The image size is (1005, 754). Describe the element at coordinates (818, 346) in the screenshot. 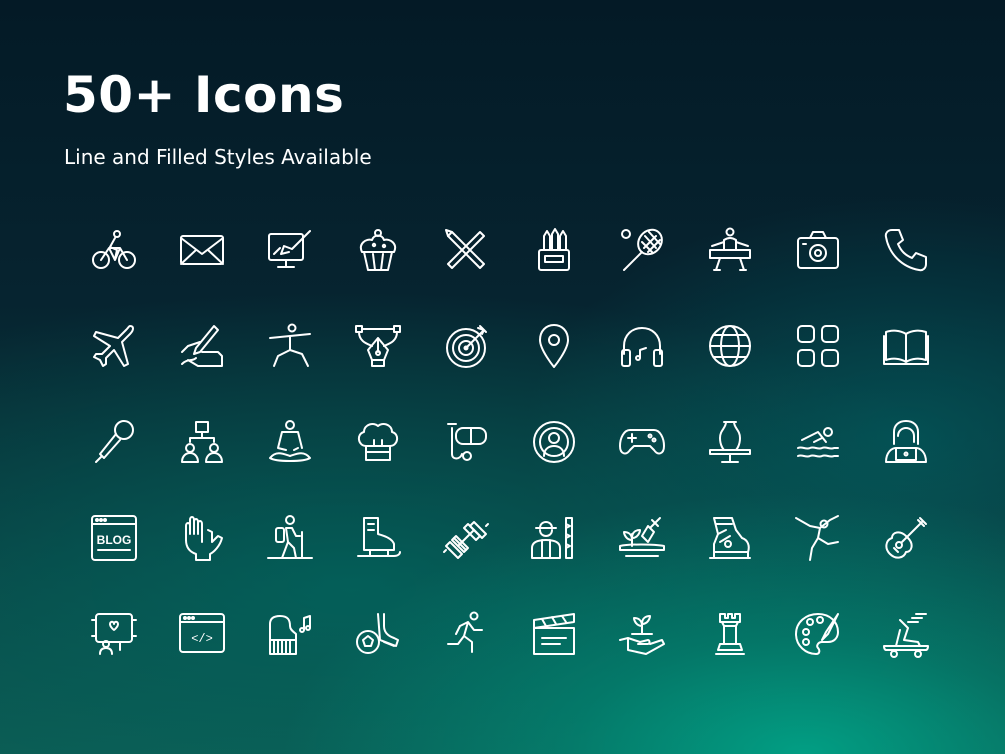

I see `apps-grid-icon` at that location.